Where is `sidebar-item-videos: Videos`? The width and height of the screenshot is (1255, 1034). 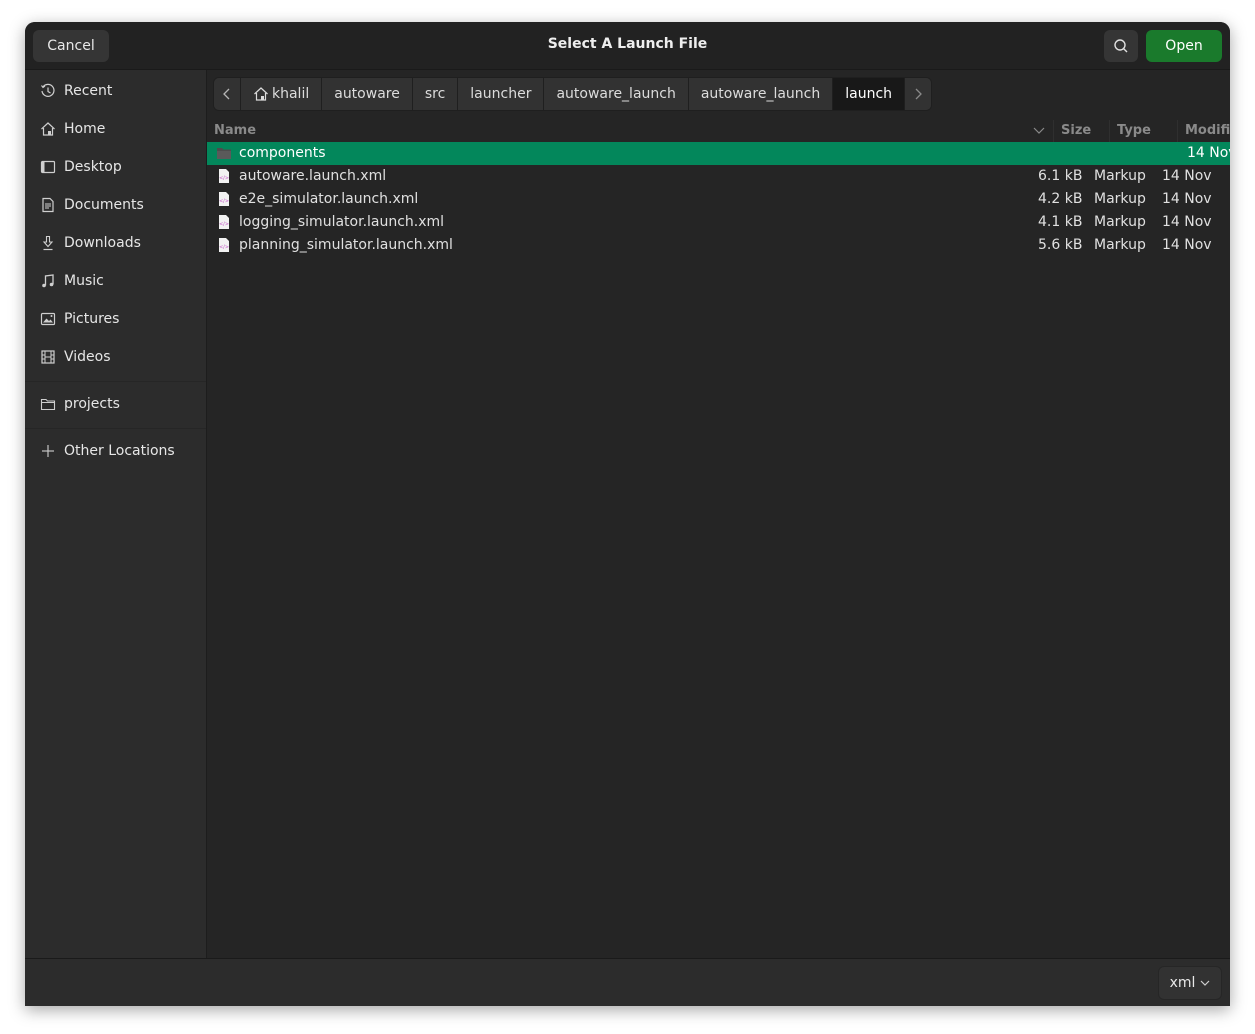
sidebar-item-videos: Videos is located at coordinates (115, 357).